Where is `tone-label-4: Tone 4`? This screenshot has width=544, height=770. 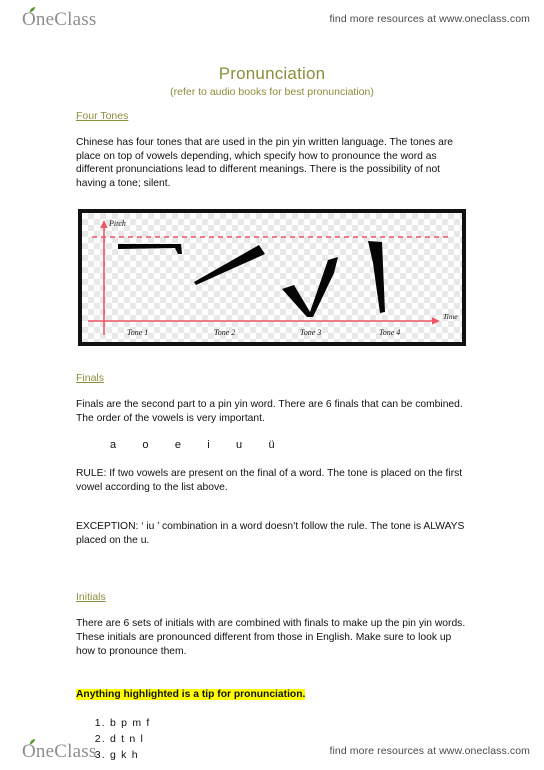
tone-label-4: Tone 4 is located at coordinates (389, 332).